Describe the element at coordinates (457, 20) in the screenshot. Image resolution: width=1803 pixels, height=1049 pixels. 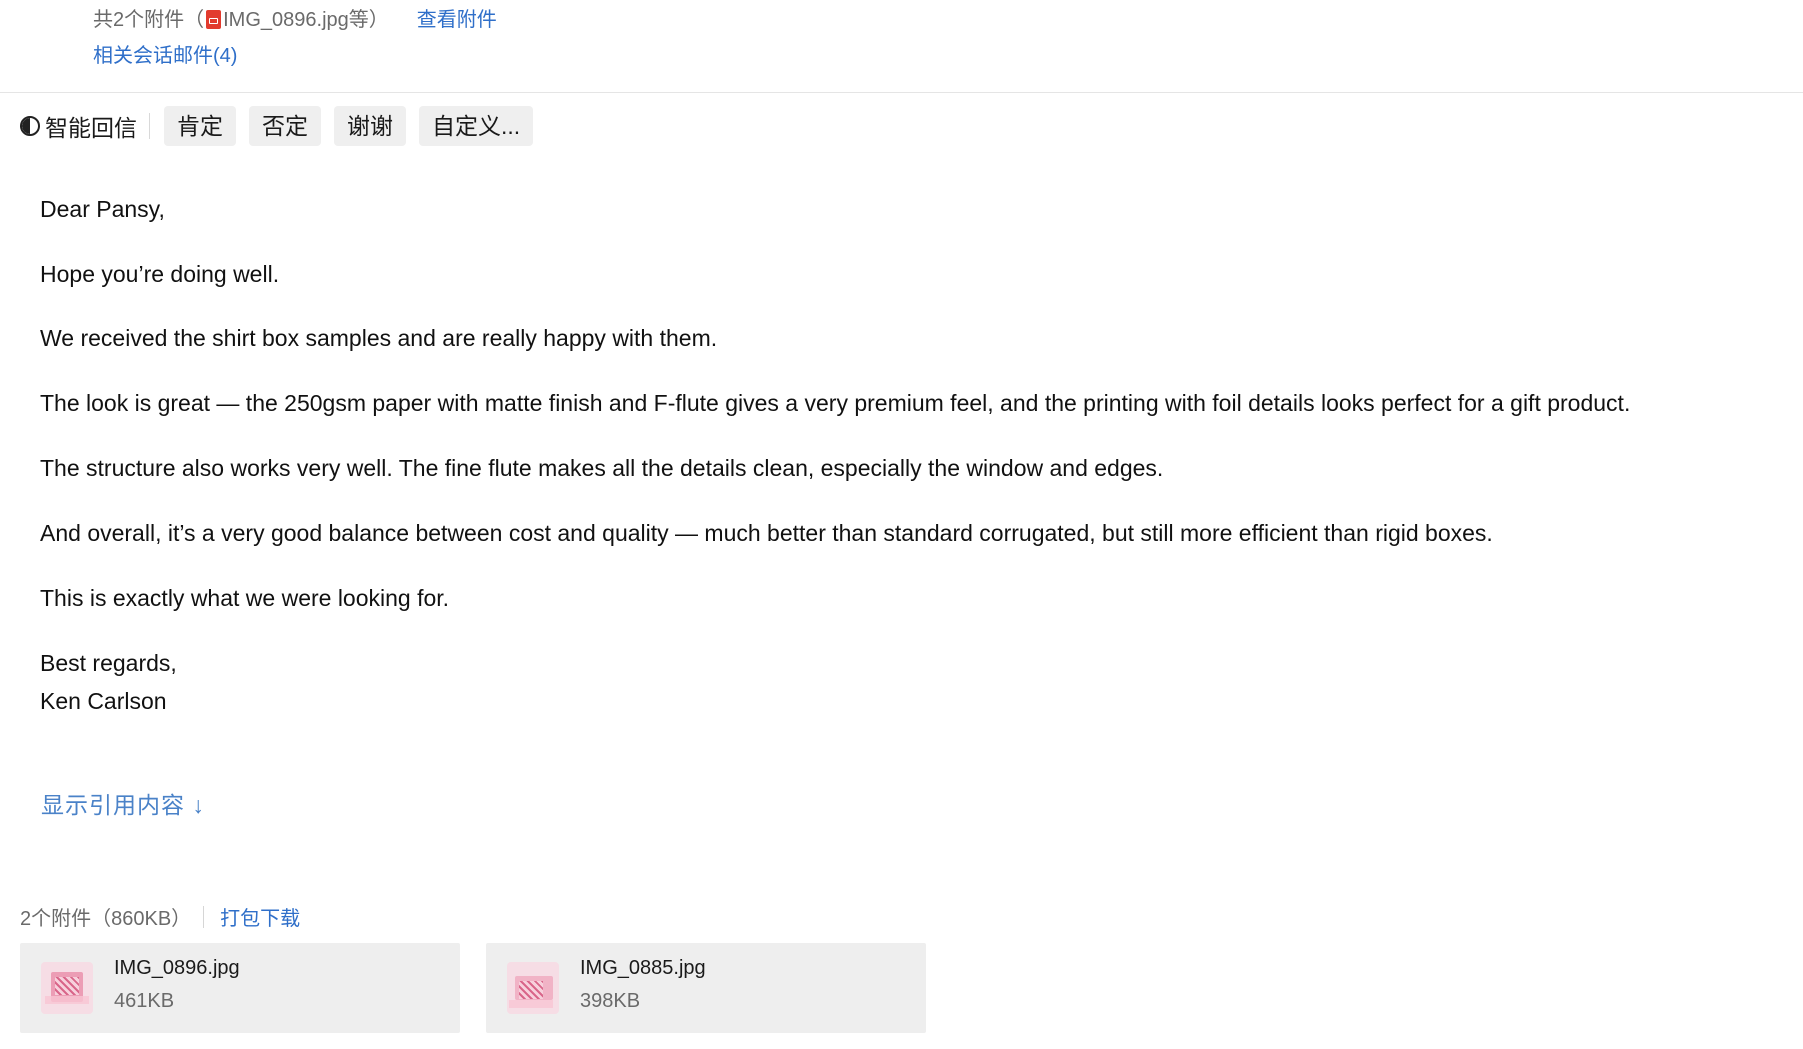
I see `view-attachments-link: 查看附件` at that location.